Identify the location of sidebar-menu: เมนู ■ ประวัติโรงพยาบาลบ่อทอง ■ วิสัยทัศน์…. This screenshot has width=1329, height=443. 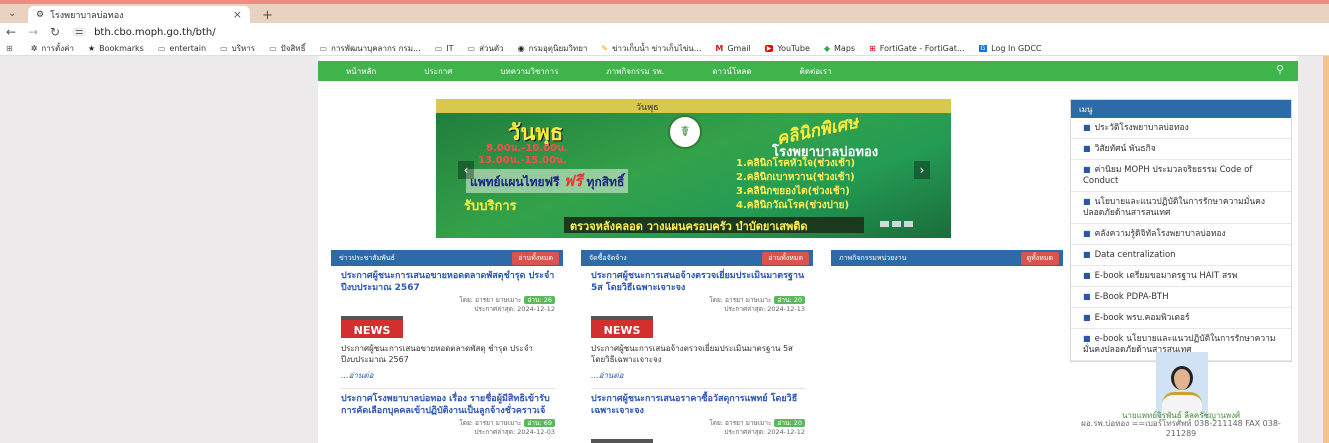
(1181, 230).